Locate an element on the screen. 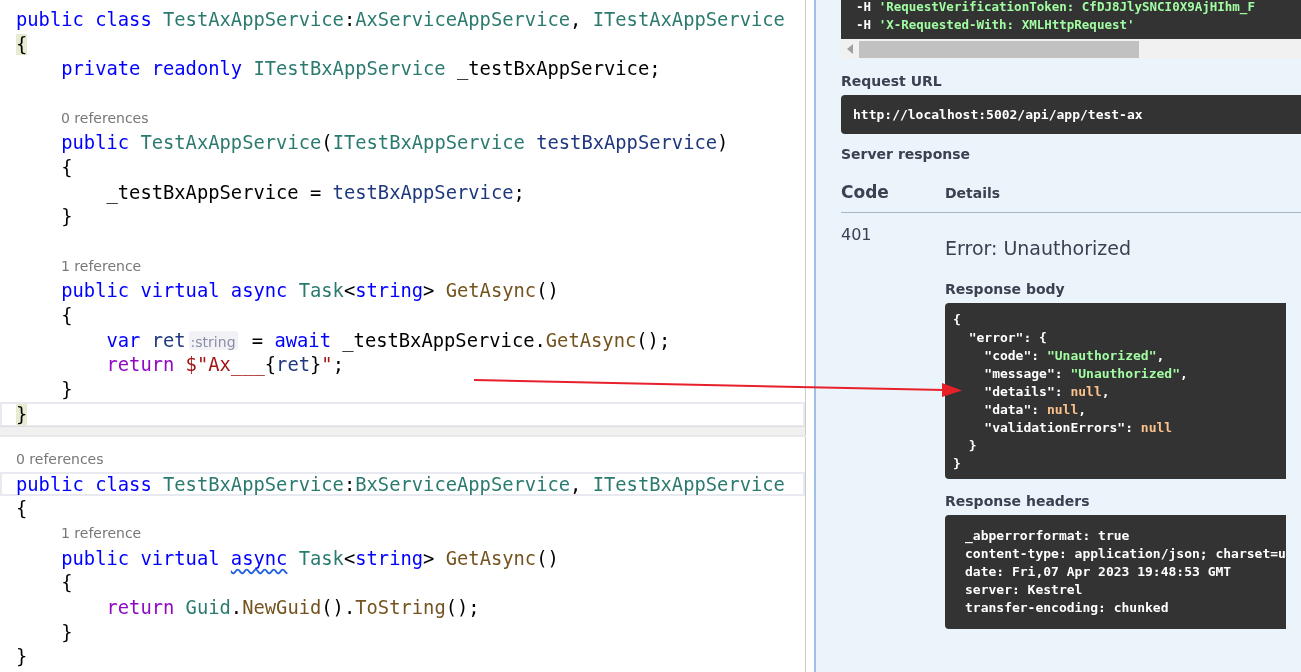 Image resolution: width=1301 pixels, height=672 pixels. status-code: 401 is located at coordinates (857, 235).